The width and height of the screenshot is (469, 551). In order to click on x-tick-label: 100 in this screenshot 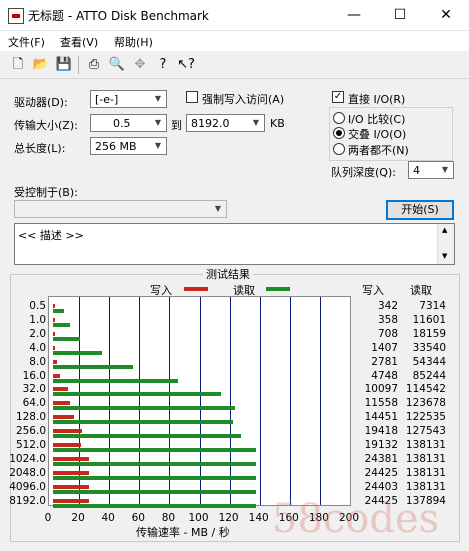, I will do `click(198, 518)`.